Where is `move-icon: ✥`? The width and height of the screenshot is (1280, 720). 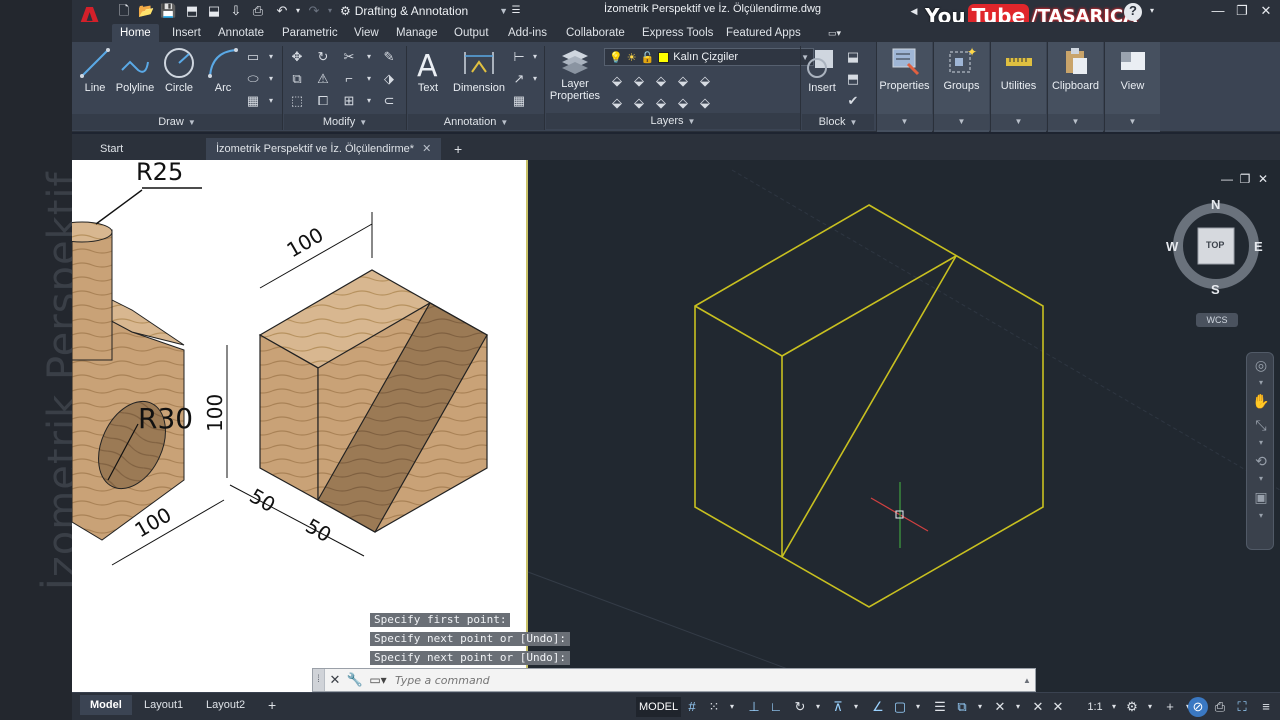
move-icon: ✥ is located at coordinates (297, 57).